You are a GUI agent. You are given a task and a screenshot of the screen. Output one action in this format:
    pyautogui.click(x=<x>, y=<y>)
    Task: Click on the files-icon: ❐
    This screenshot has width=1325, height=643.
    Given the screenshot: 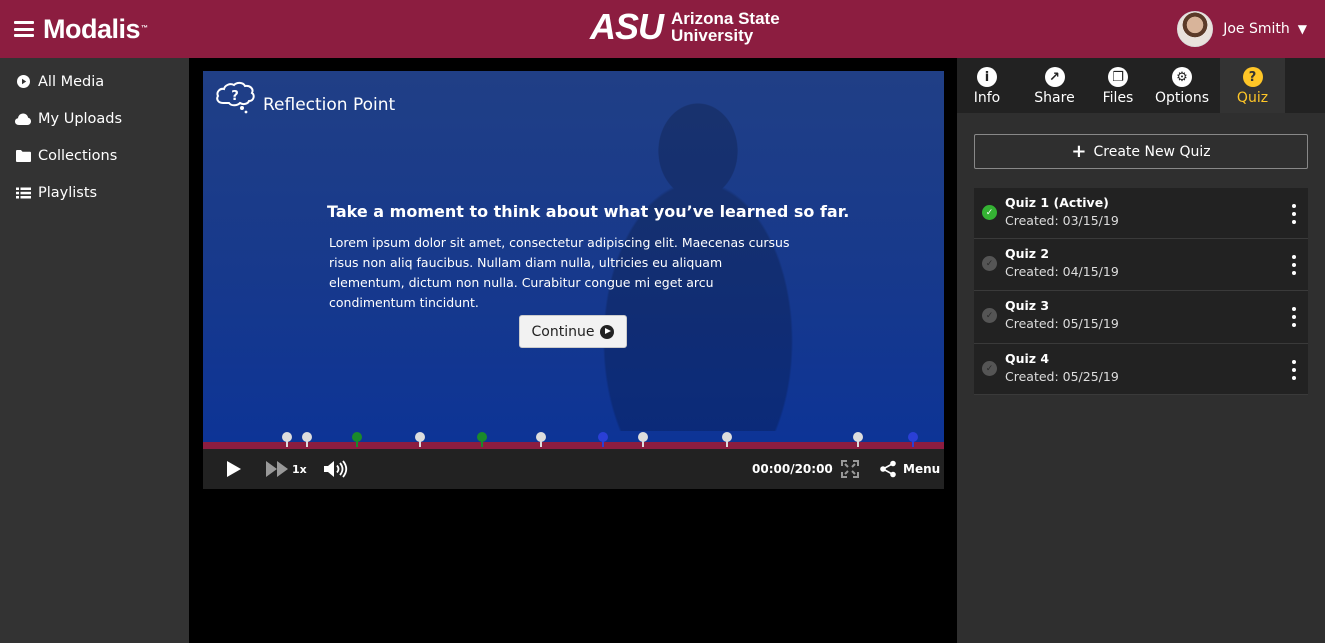 What is the action you would take?
    pyautogui.click(x=1118, y=77)
    